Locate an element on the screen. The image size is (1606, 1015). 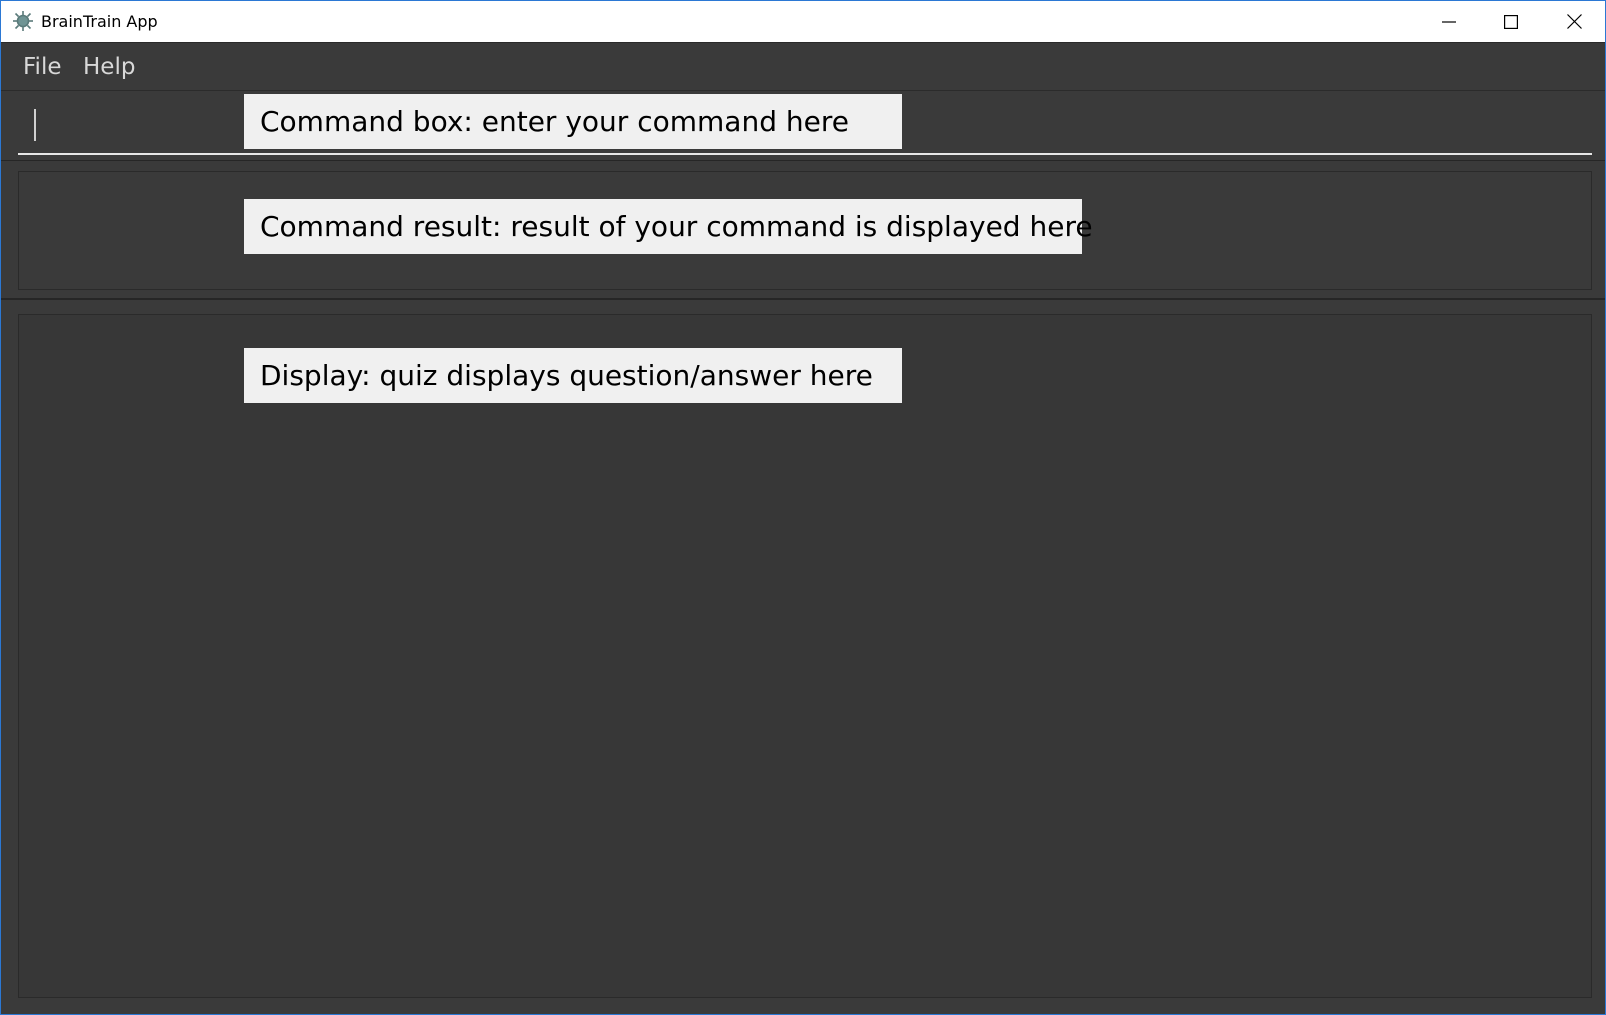
minimize-button is located at coordinates (1449, 21).